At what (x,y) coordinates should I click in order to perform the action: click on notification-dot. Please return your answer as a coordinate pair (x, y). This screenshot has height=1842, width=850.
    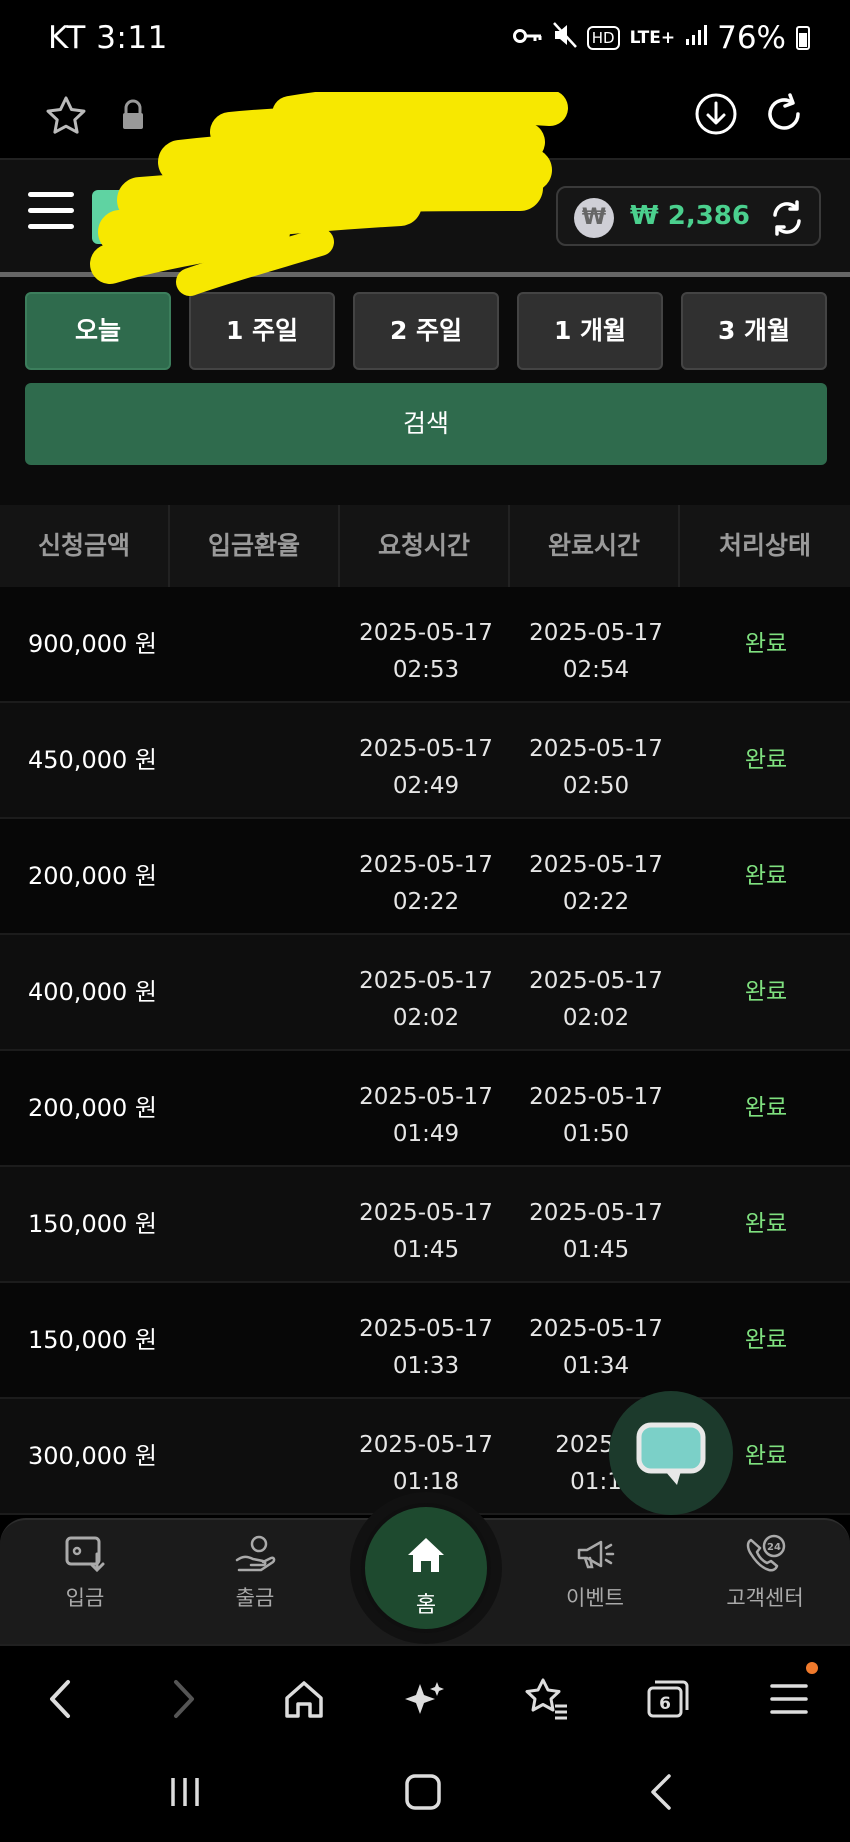
    Looking at the image, I should click on (812, 1668).